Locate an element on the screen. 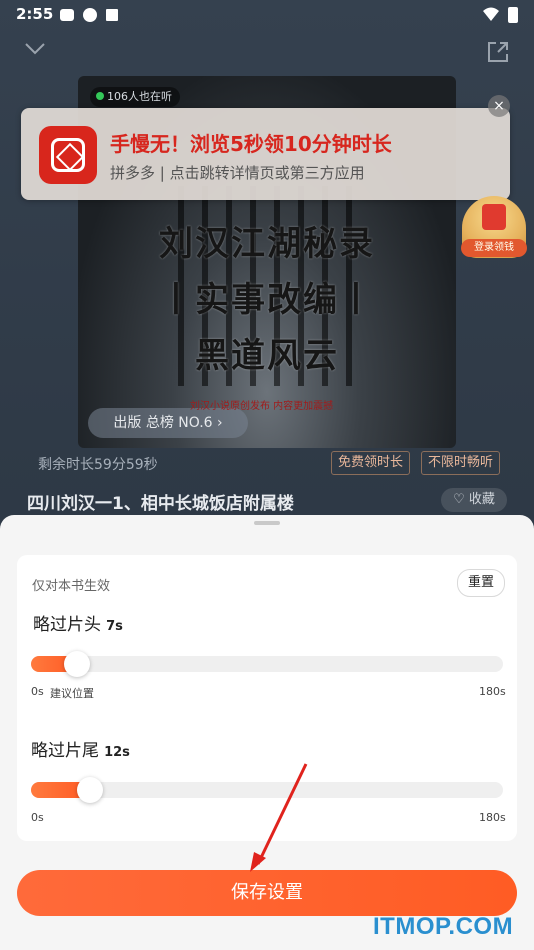 The image size is (534, 950). annotation-arrow-icon is located at coordinates (279, 817).